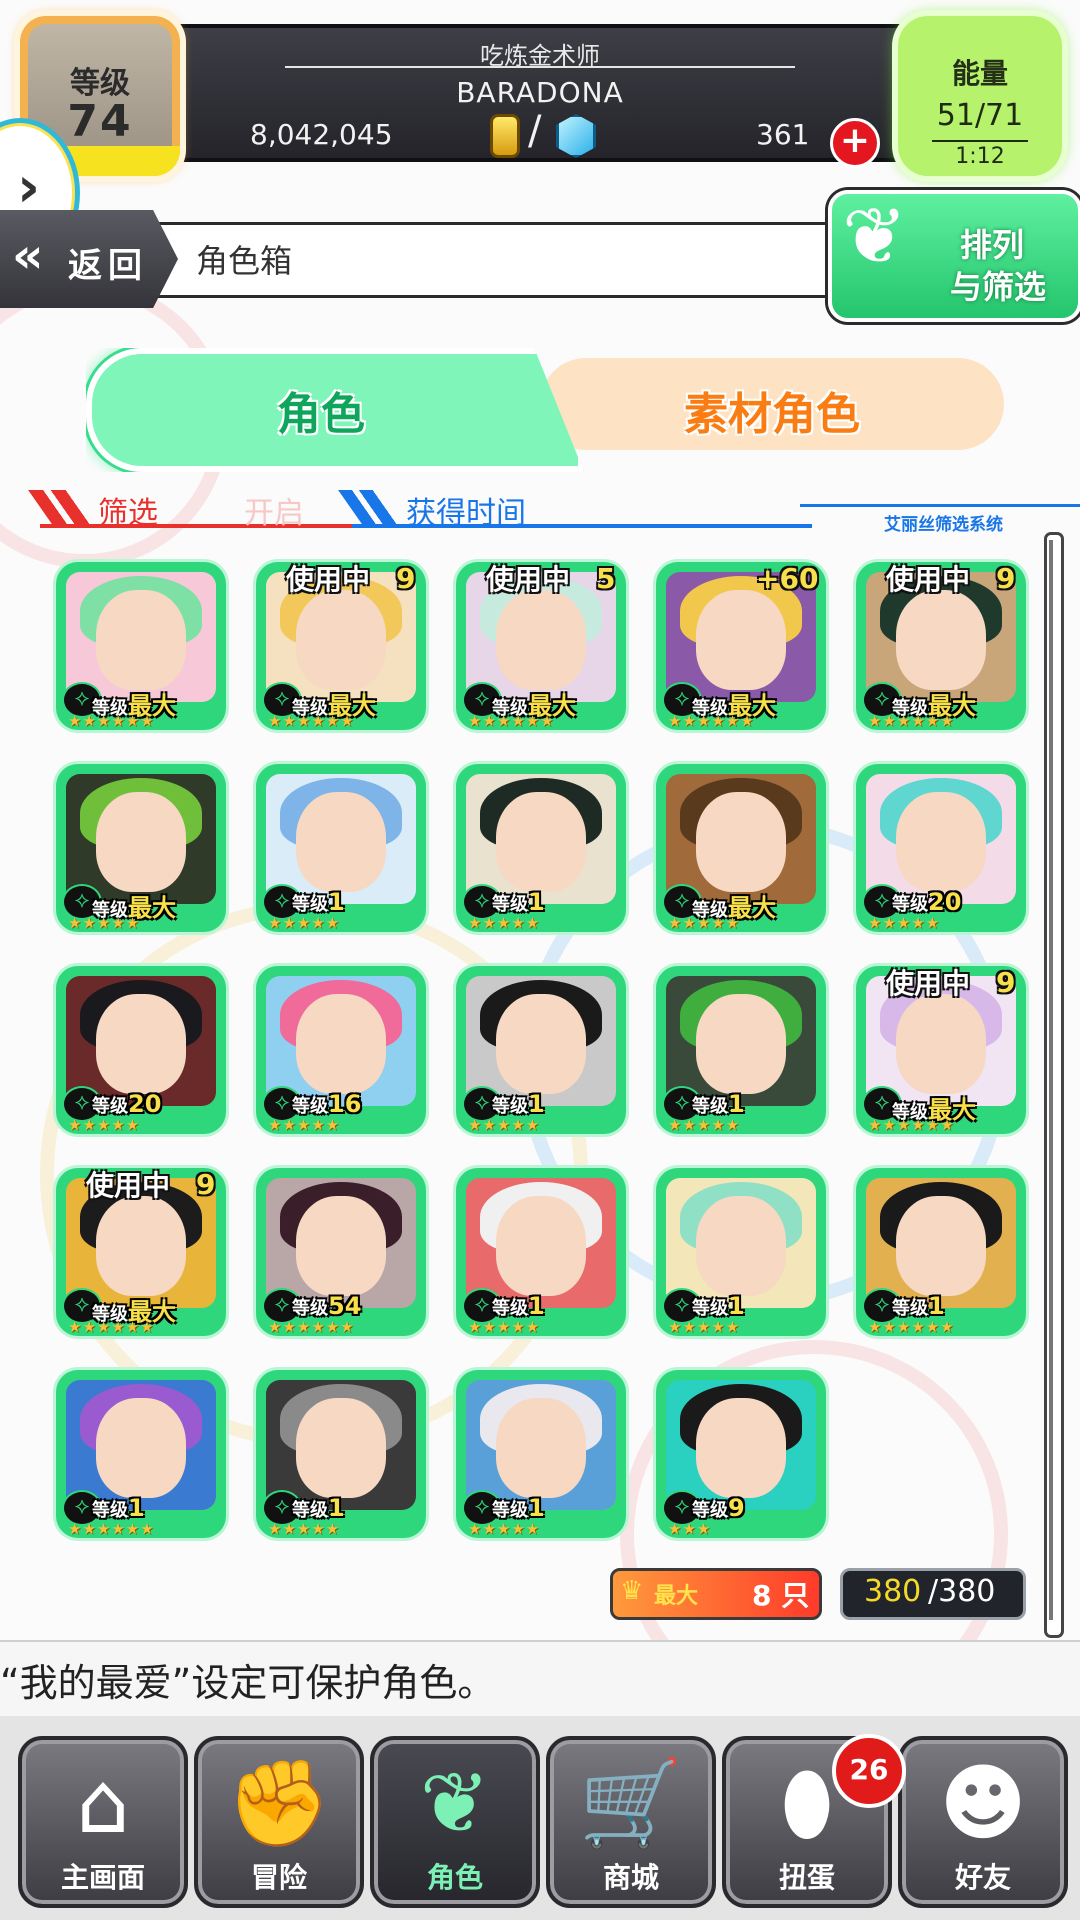 This screenshot has height=1920, width=1080. I want to click on gem-value: 361, so click(783, 134).